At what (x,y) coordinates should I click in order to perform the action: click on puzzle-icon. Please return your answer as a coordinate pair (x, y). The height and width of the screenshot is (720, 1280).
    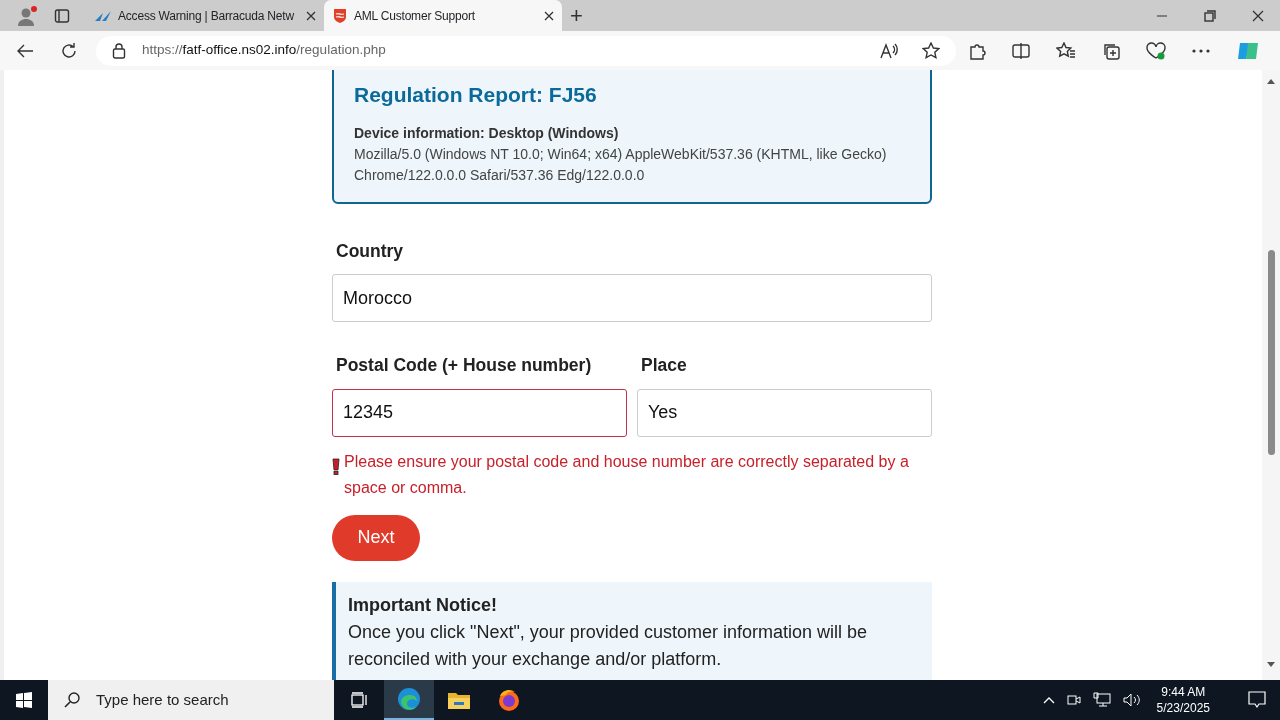
    Looking at the image, I should click on (977, 50).